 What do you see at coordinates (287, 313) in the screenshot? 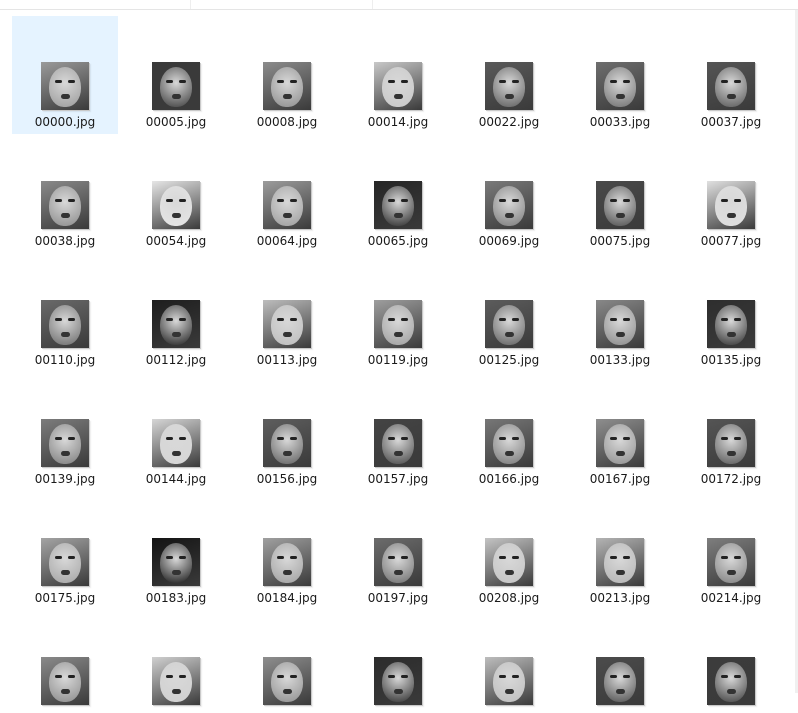
I see `file-item: 00113.jpg` at bounding box center [287, 313].